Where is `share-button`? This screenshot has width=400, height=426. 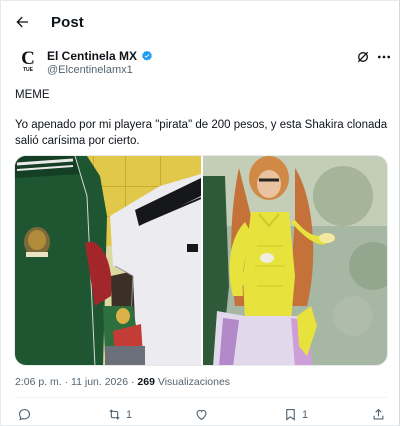
share-button is located at coordinates (378, 414).